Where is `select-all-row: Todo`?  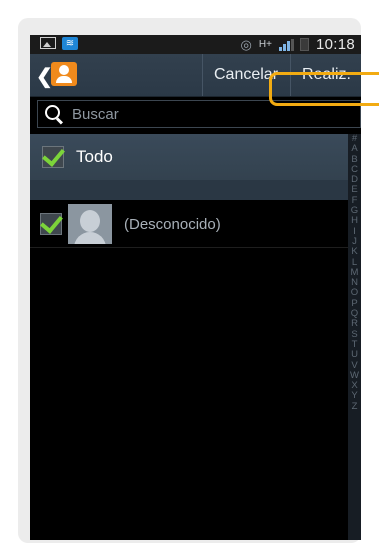
select-all-row: Todo is located at coordinates (189, 157).